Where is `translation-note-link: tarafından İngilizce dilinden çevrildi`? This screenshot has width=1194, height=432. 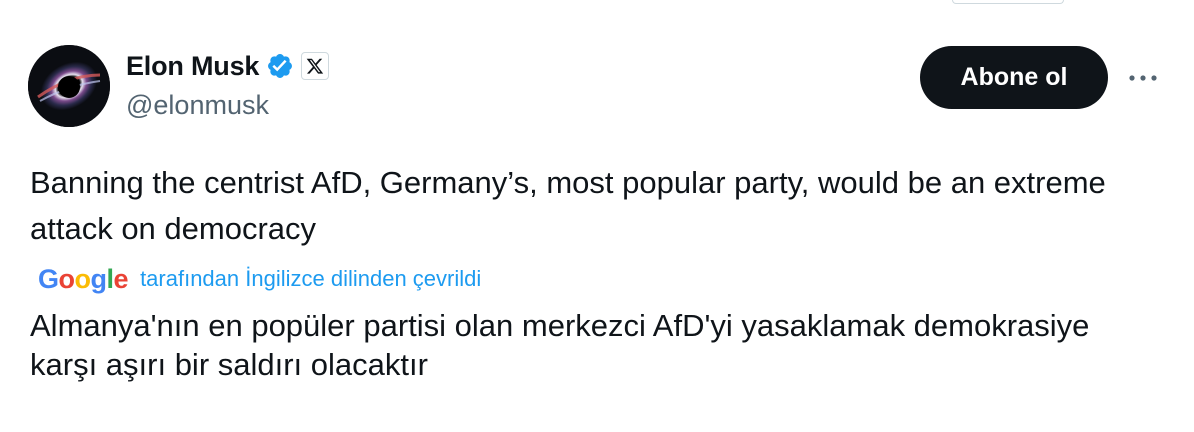 translation-note-link: tarafından İngilizce dilinden çevrildi is located at coordinates (310, 279).